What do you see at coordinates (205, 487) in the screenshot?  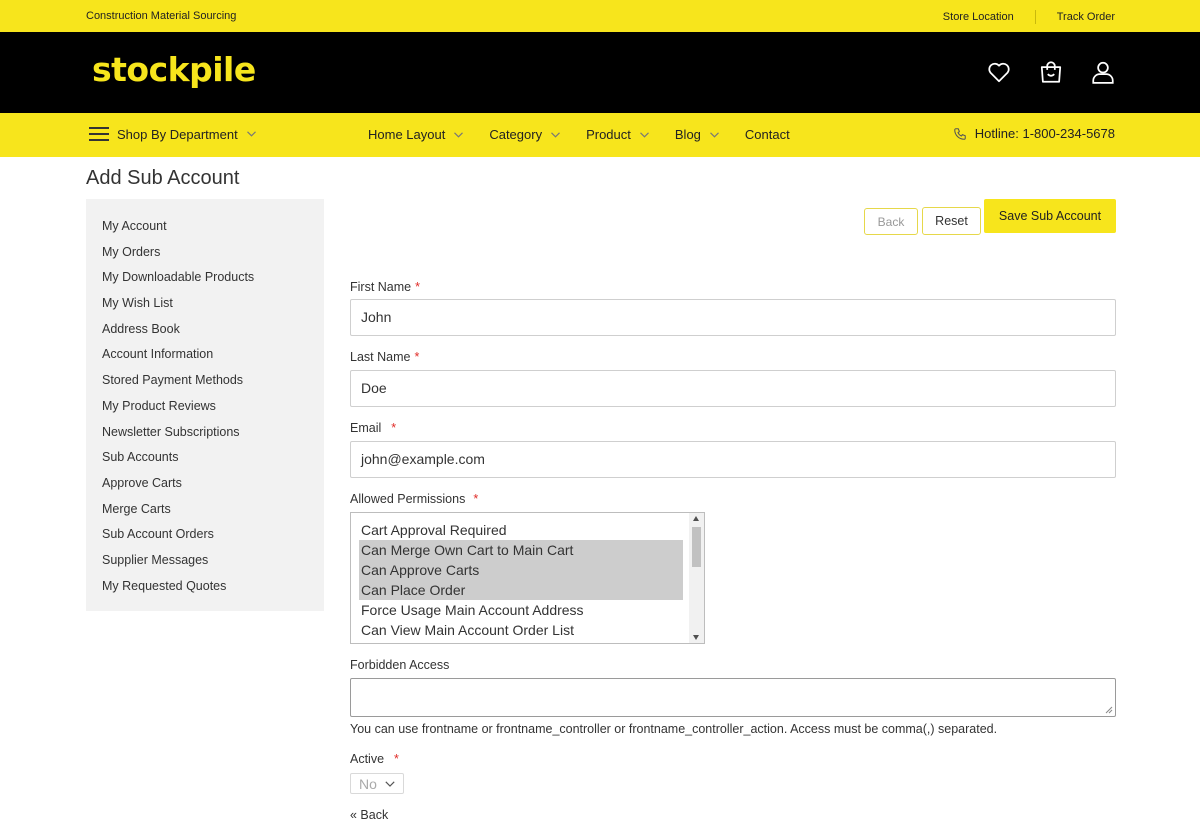 I see `sidebar-item-approve-carts: Approve Carts` at bounding box center [205, 487].